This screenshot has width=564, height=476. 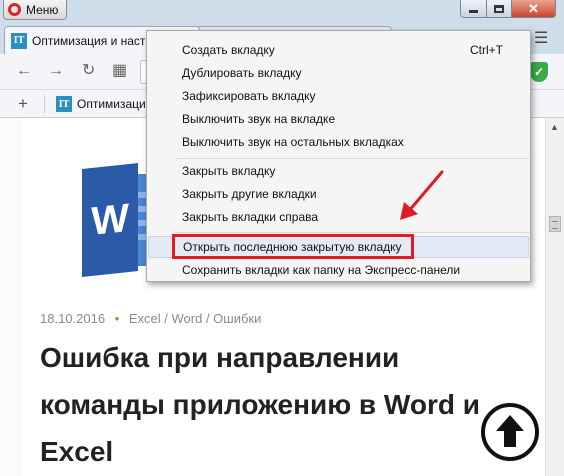 What do you see at coordinates (249, 96) in the screenshot?
I see `menu-item-label: Зафиксировать вкладку` at bounding box center [249, 96].